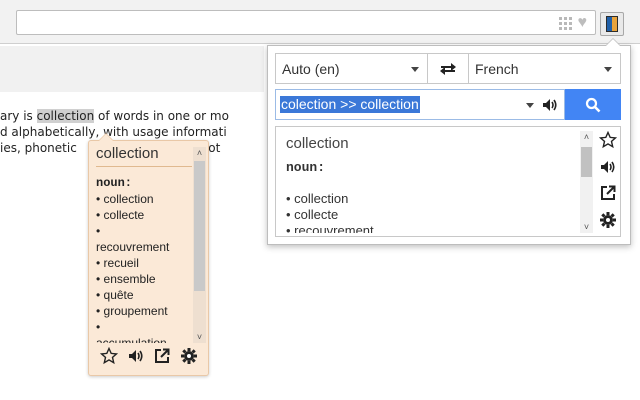 The width and height of the screenshot is (640, 400). I want to click on translate-button, so click(593, 104).